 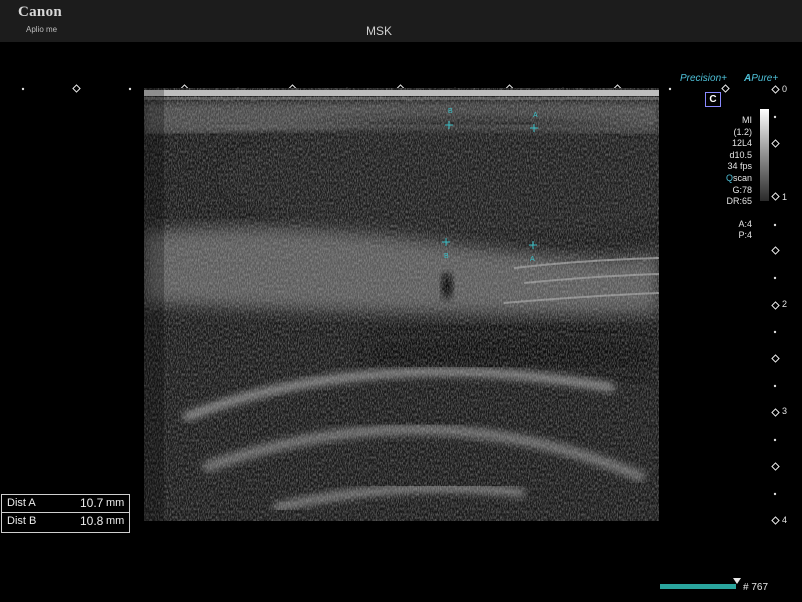 I want to click on depth-label-4: 4, so click(x=785, y=520).